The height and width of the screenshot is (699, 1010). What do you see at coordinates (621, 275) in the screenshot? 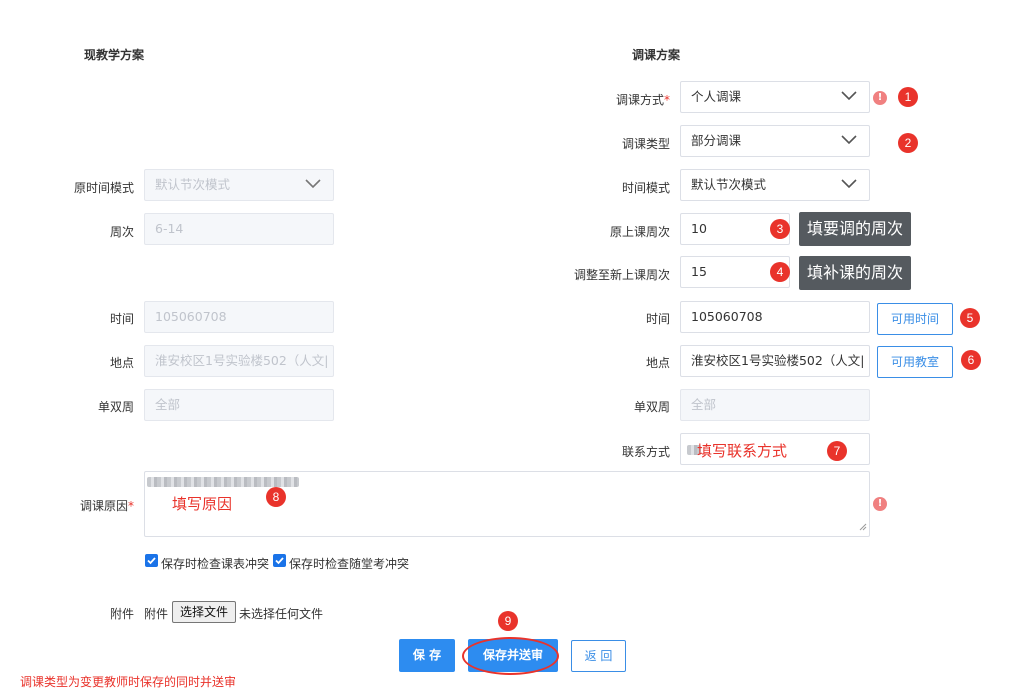
I see `new-week-label: 调整至新上课周次` at bounding box center [621, 275].